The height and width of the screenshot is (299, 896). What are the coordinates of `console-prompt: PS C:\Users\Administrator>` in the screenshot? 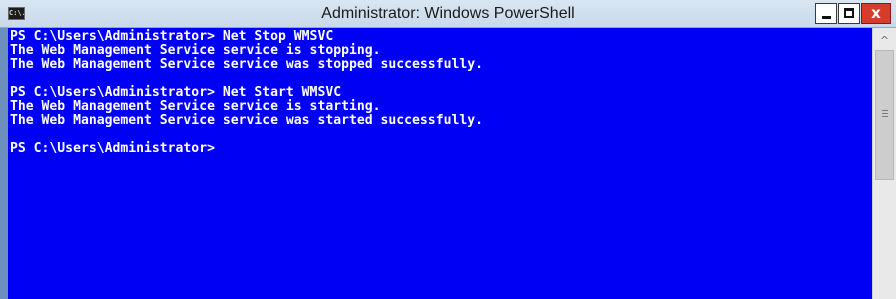 It's located at (441, 149).